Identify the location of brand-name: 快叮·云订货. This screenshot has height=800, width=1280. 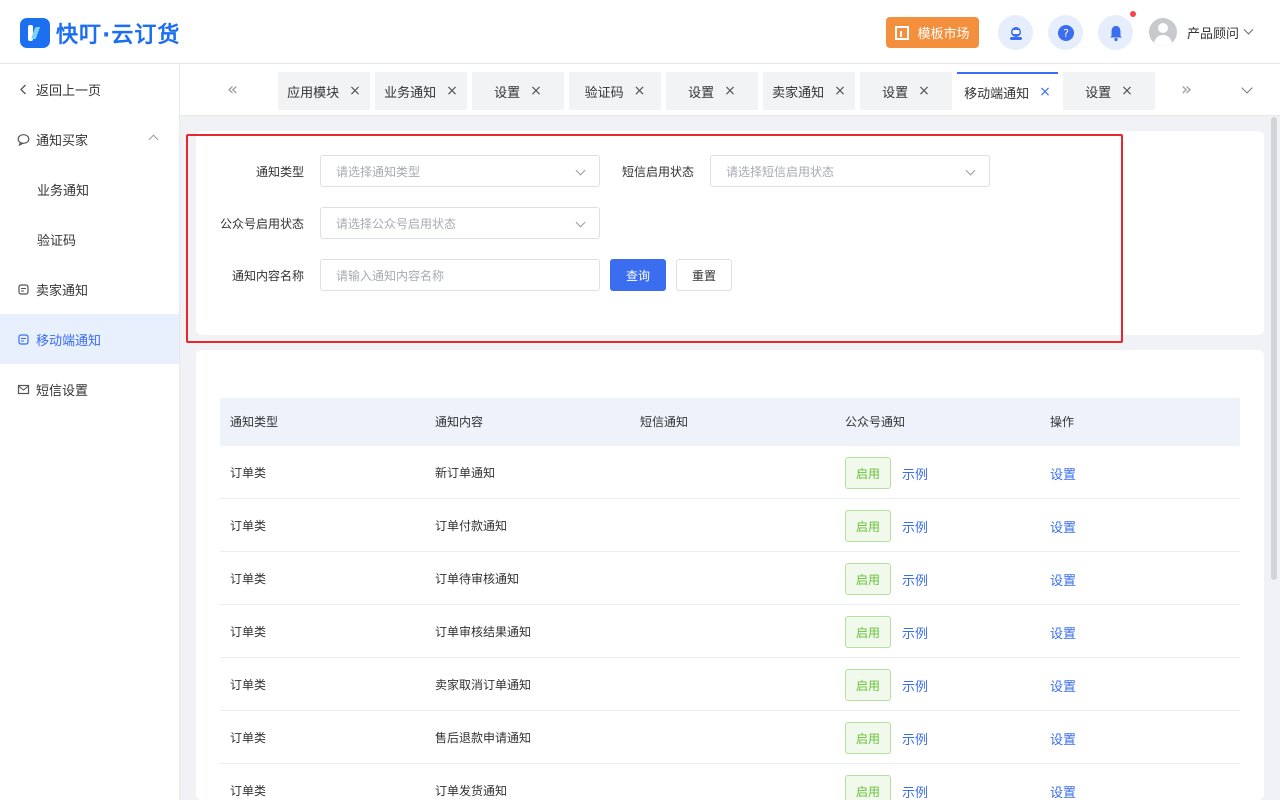
(118, 35).